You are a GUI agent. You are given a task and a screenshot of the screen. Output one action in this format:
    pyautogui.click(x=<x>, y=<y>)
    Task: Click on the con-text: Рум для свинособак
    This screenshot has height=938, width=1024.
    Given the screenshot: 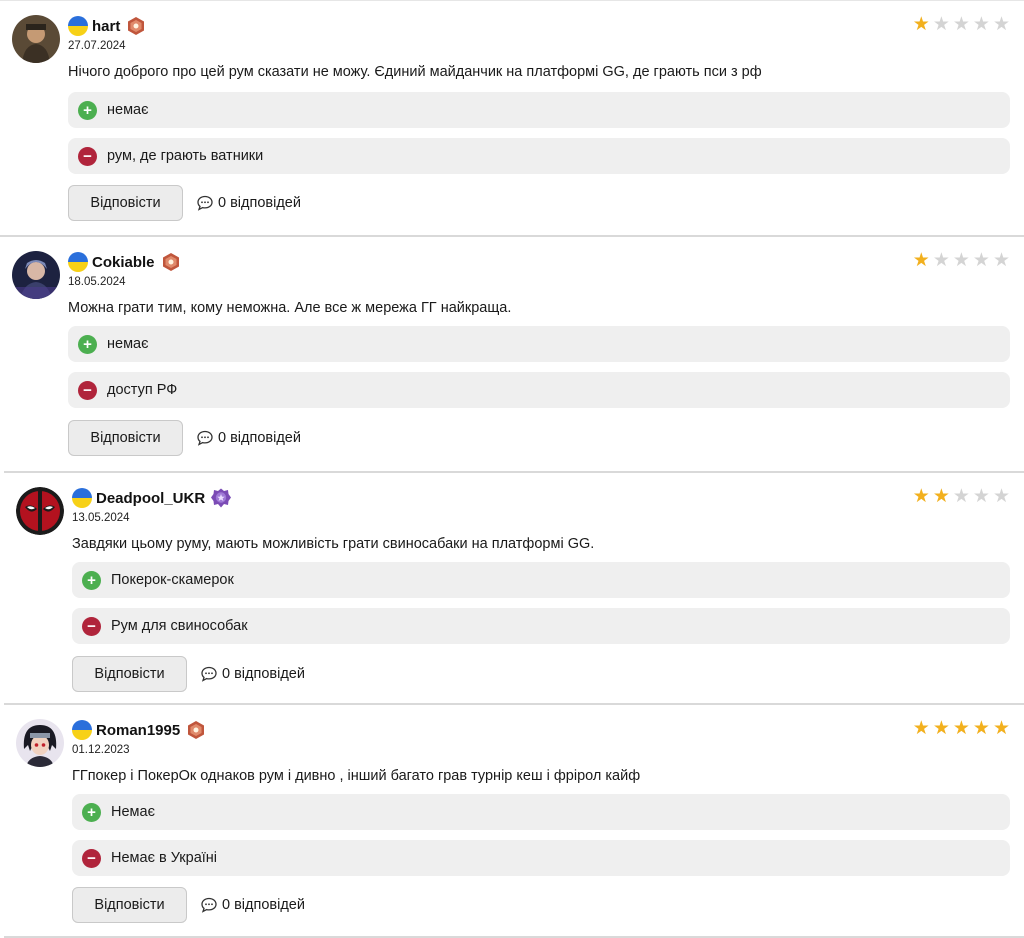 What is the action you would take?
    pyautogui.click(x=179, y=626)
    